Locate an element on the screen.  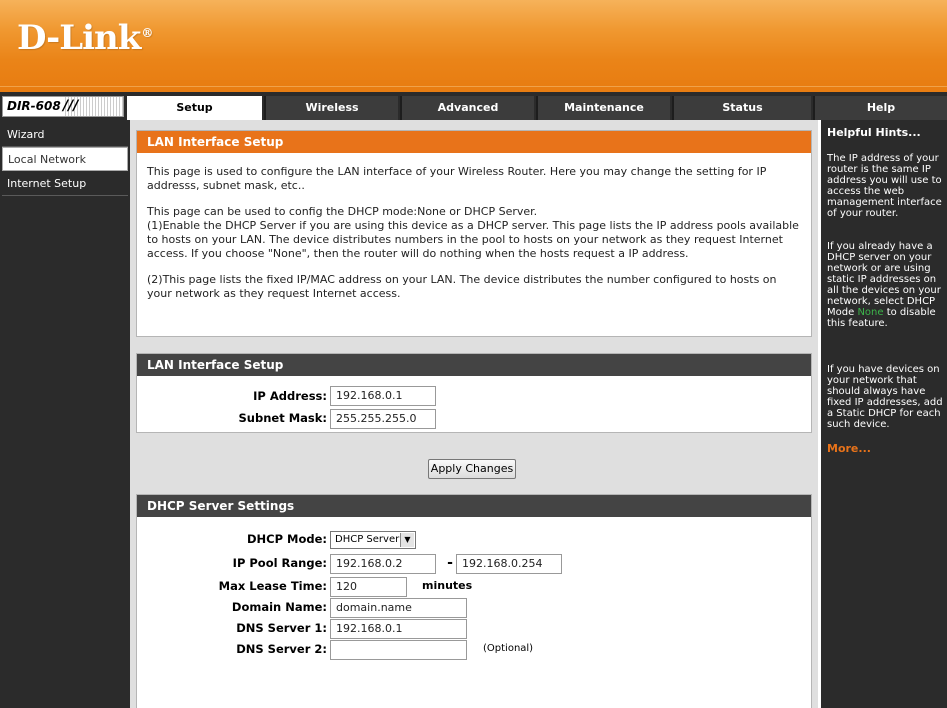
tab-help: Help is located at coordinates (880, 108).